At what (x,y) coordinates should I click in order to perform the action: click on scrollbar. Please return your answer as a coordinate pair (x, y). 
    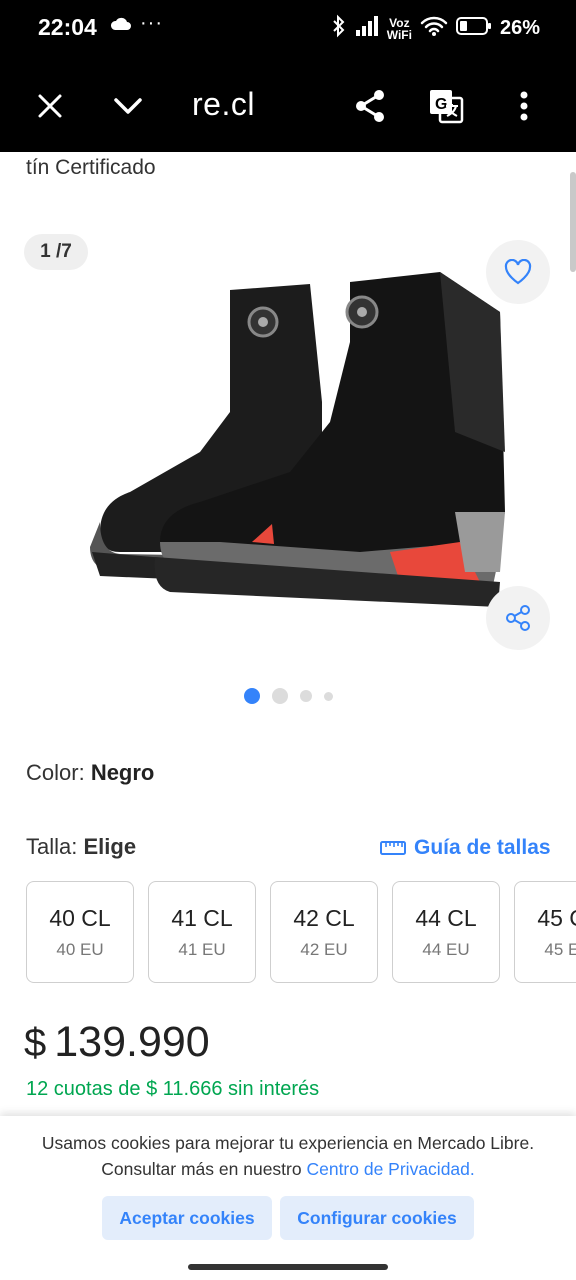
    Looking at the image, I should click on (573, 222).